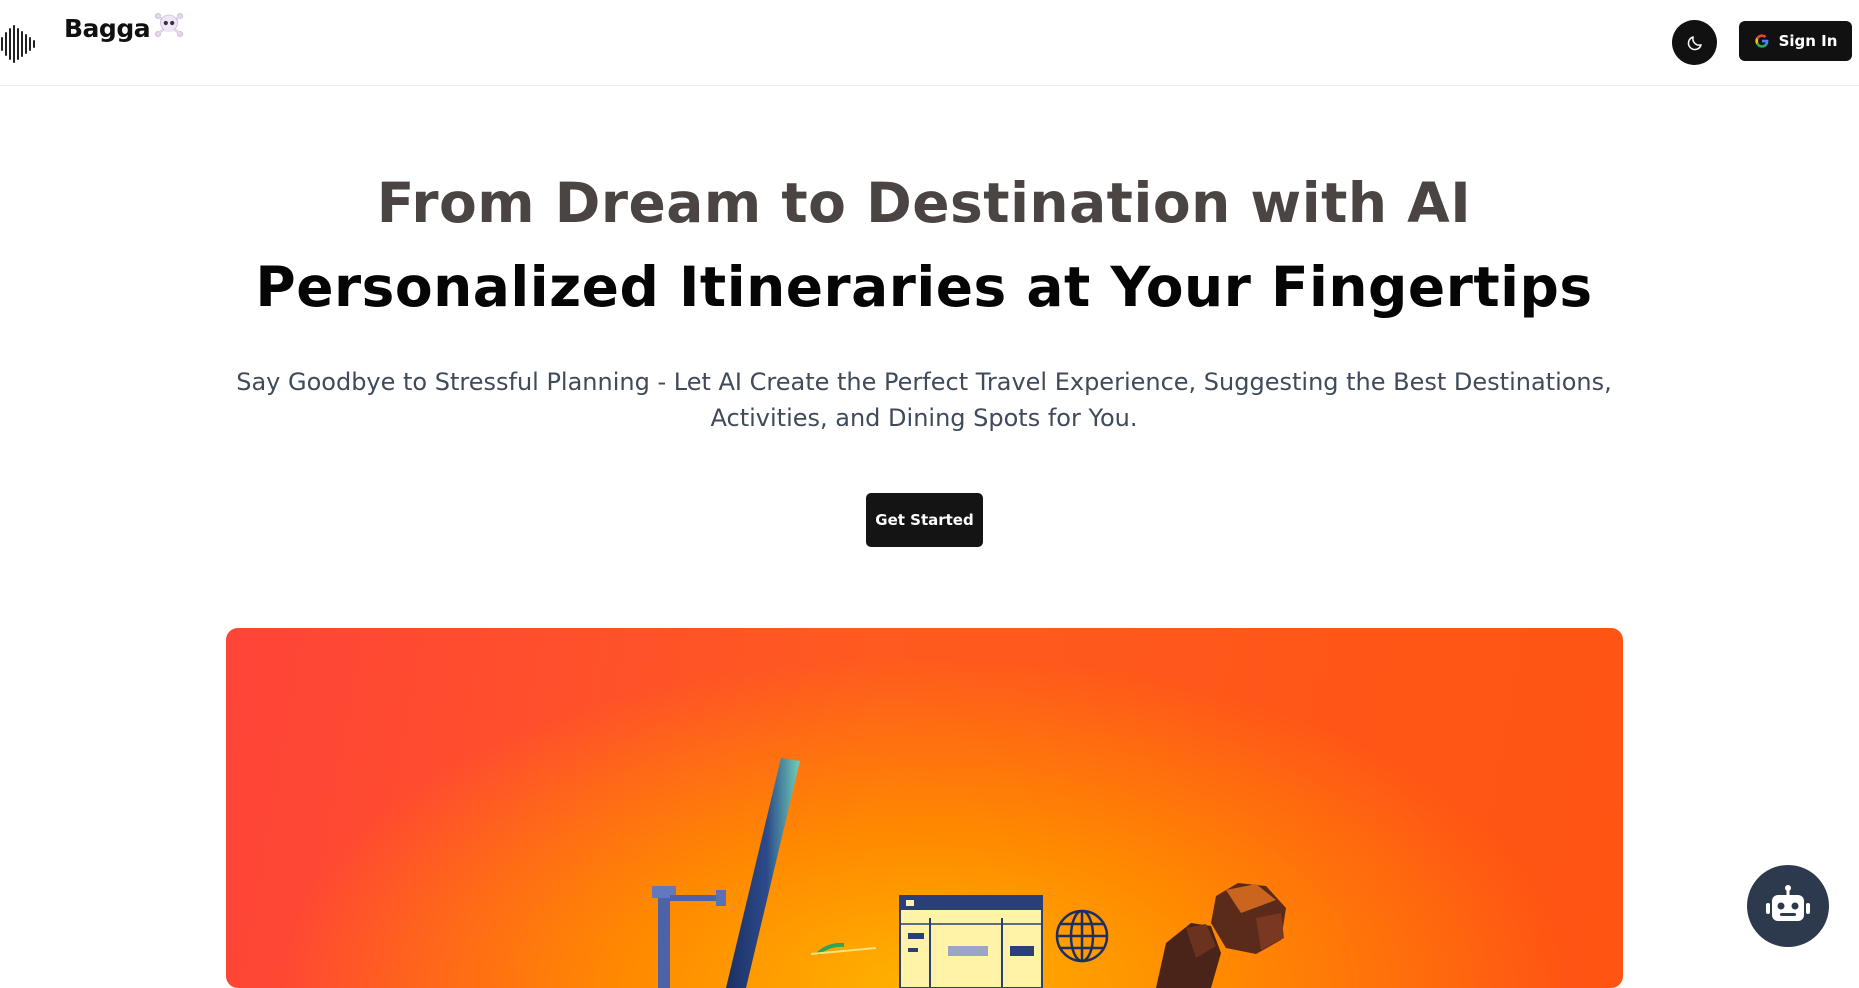 Image resolution: width=1859 pixels, height=988 pixels. I want to click on moon-icon, so click(1694, 42).